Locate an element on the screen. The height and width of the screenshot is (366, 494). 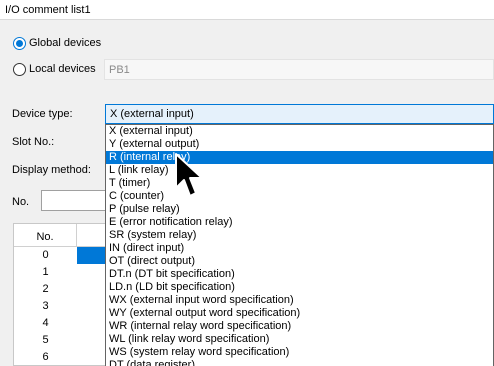
grid-header: No. is located at coordinates (63, 235).